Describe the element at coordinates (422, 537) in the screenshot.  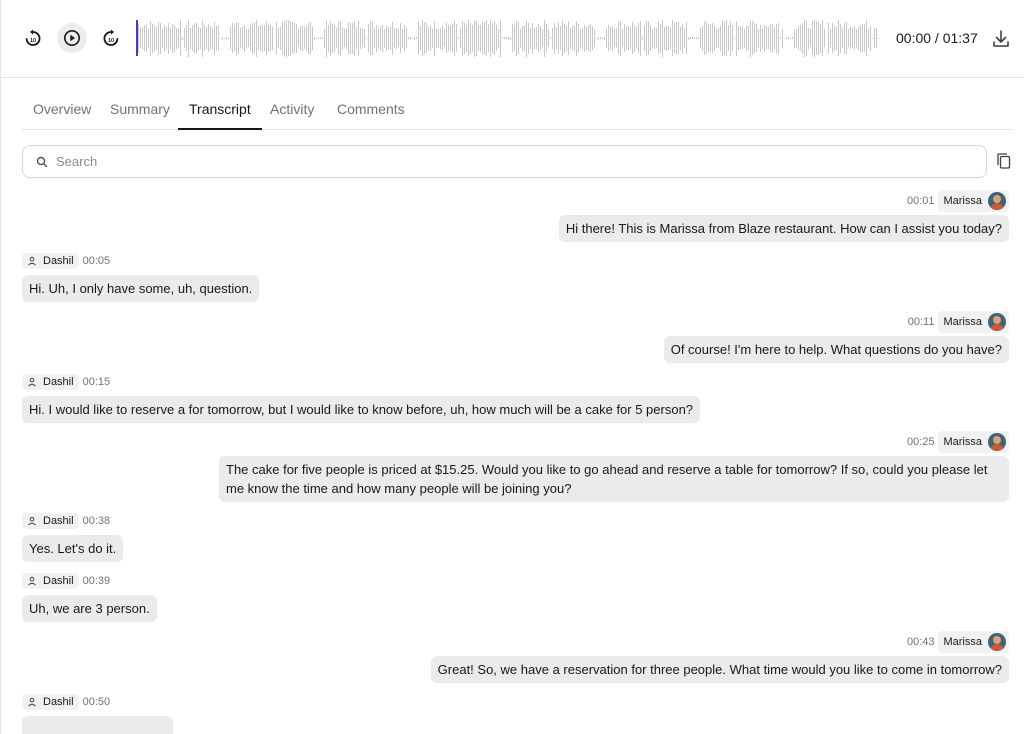
I see `message-dashil: Dashil 00:38 Yes. Let's do it.` at that location.